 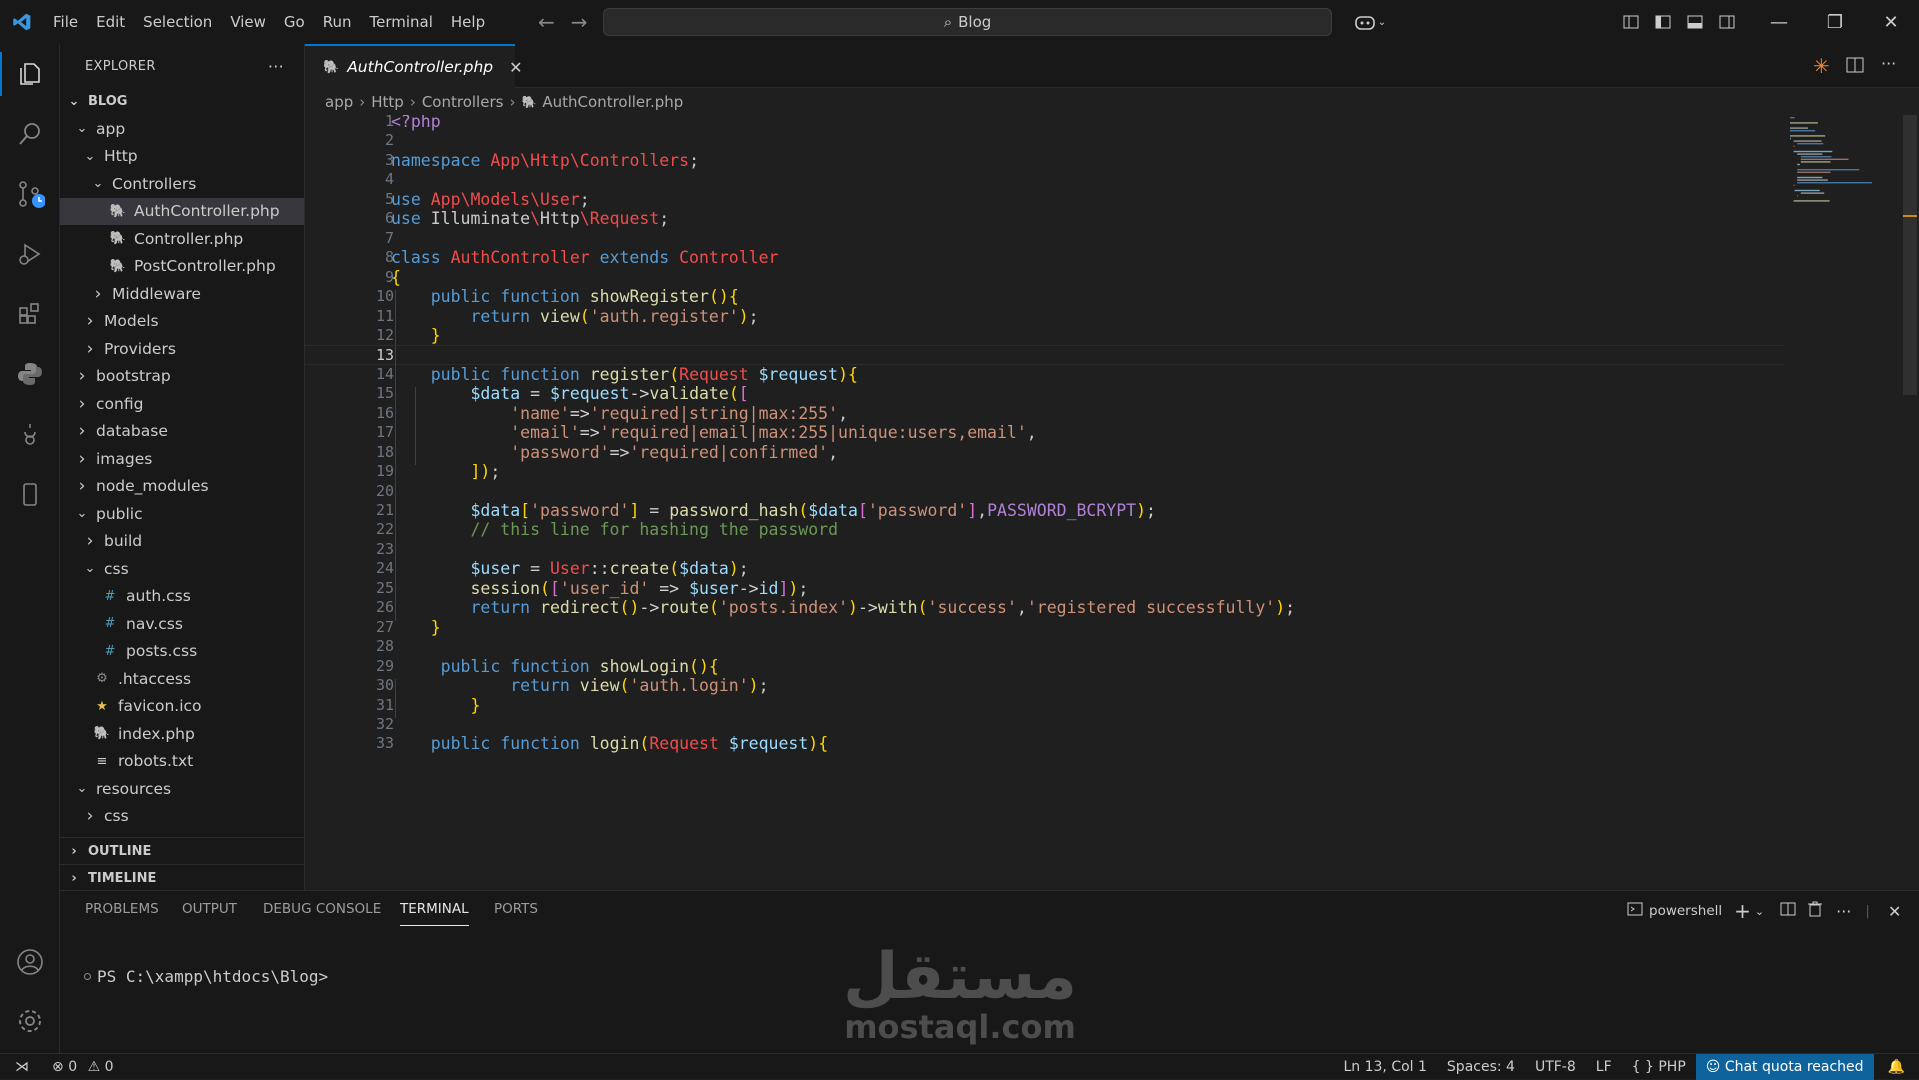 I want to click on tab-output: OUTPUT, so click(x=209, y=913).